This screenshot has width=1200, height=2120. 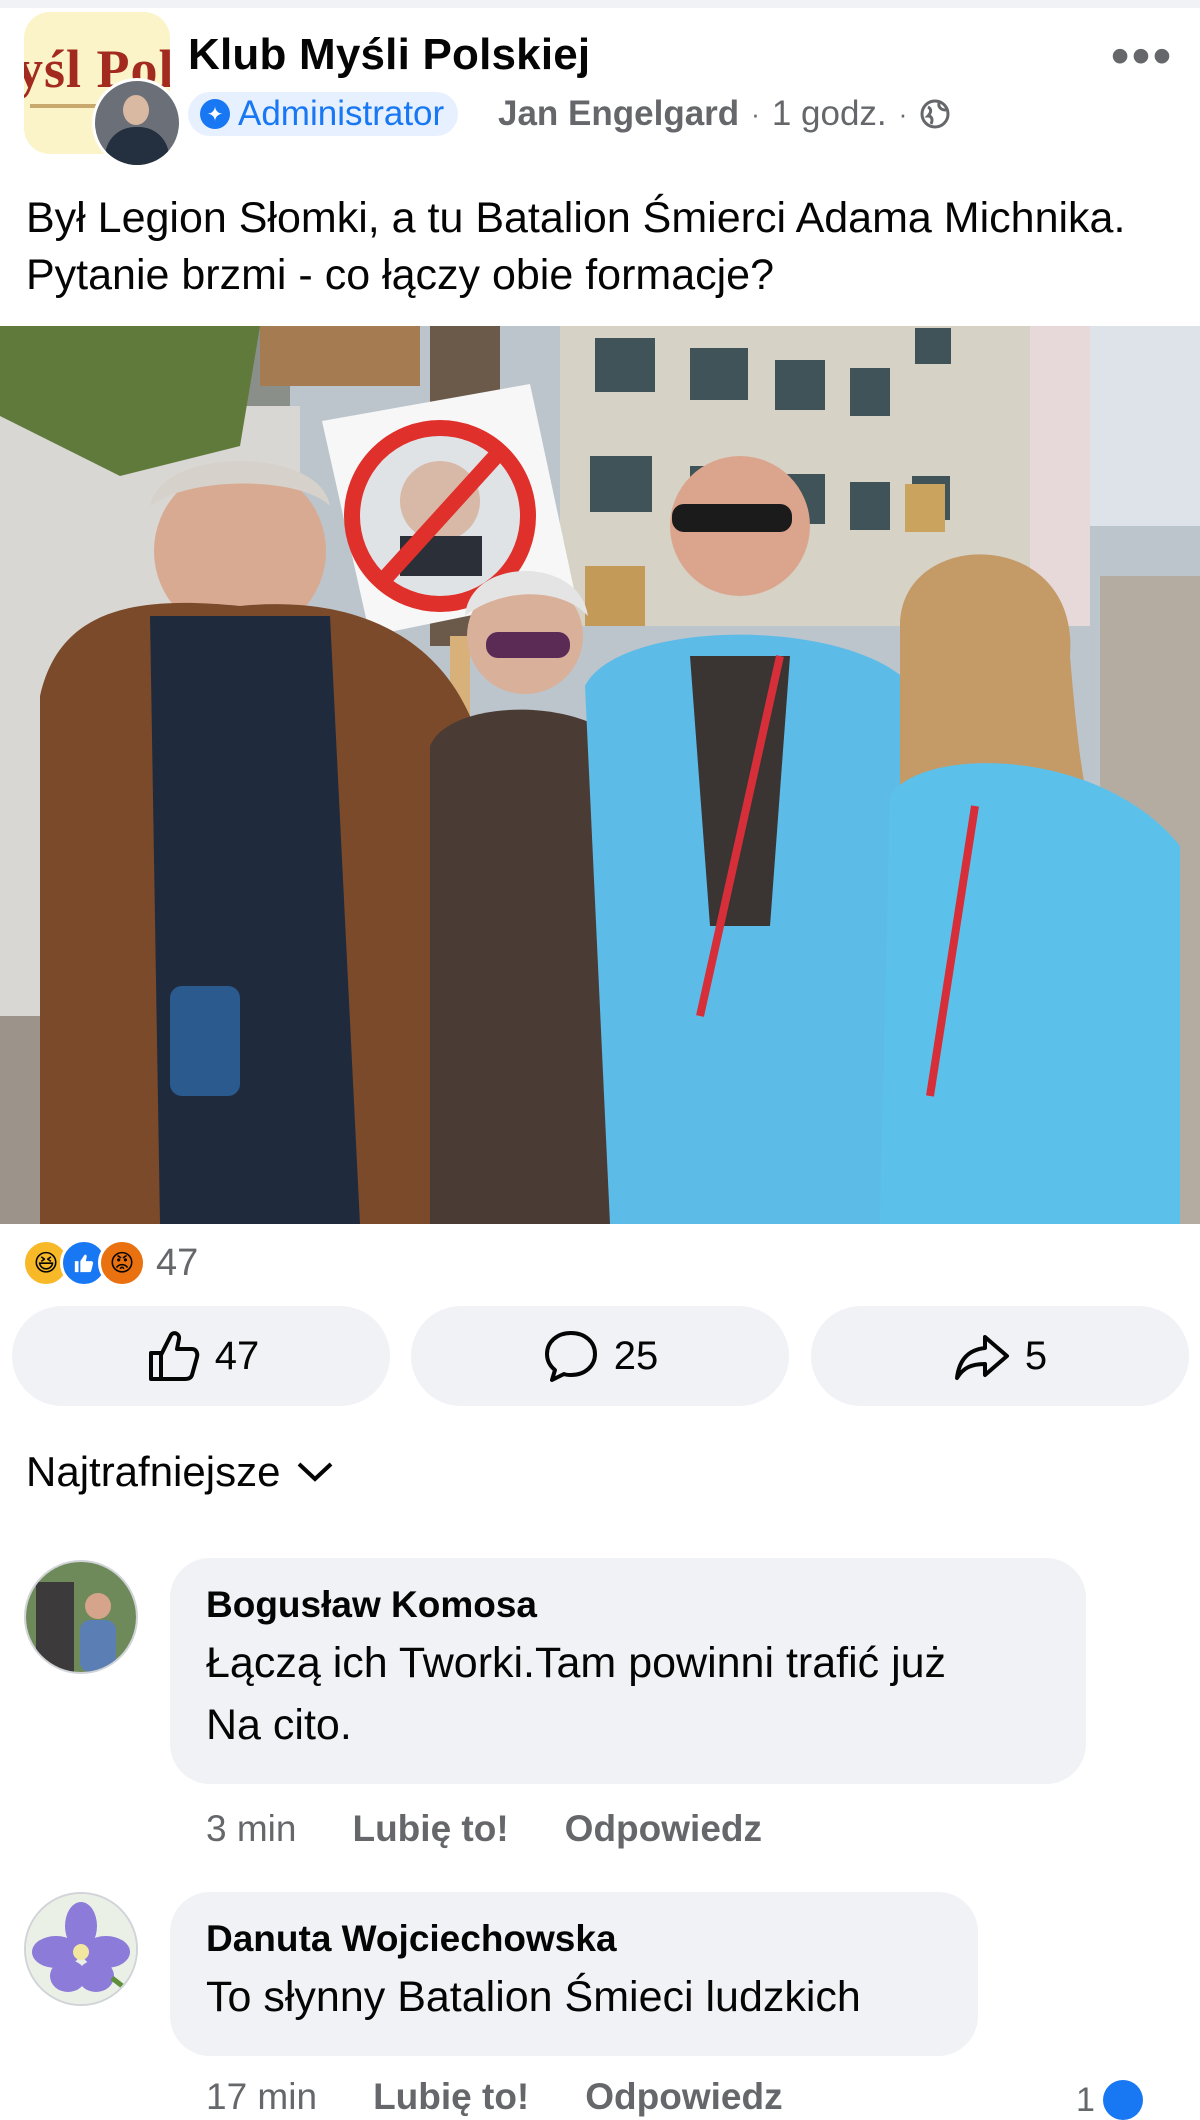 I want to click on share-icon, so click(x=981, y=1357).